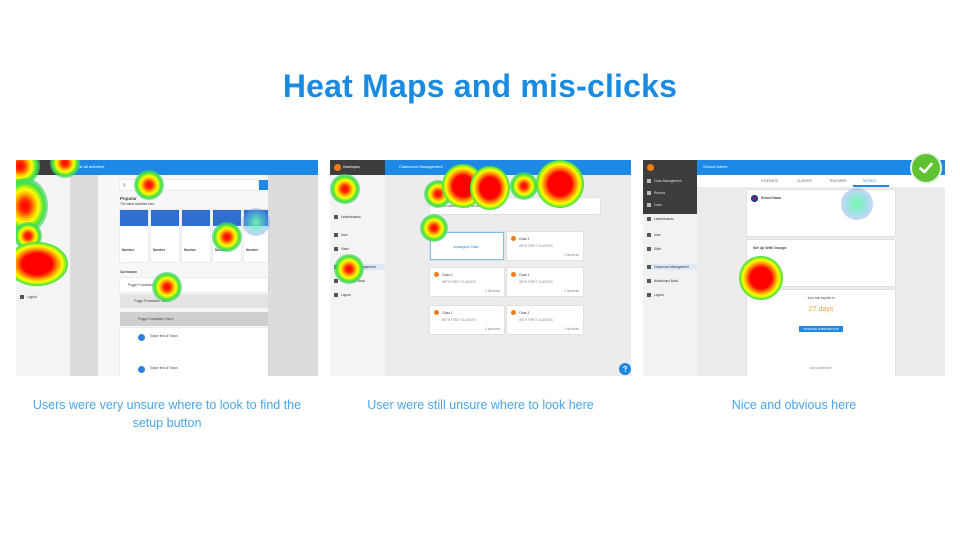 The height and width of the screenshot is (540, 960). I want to click on topbar-title: ome all activities, so click(90, 166).